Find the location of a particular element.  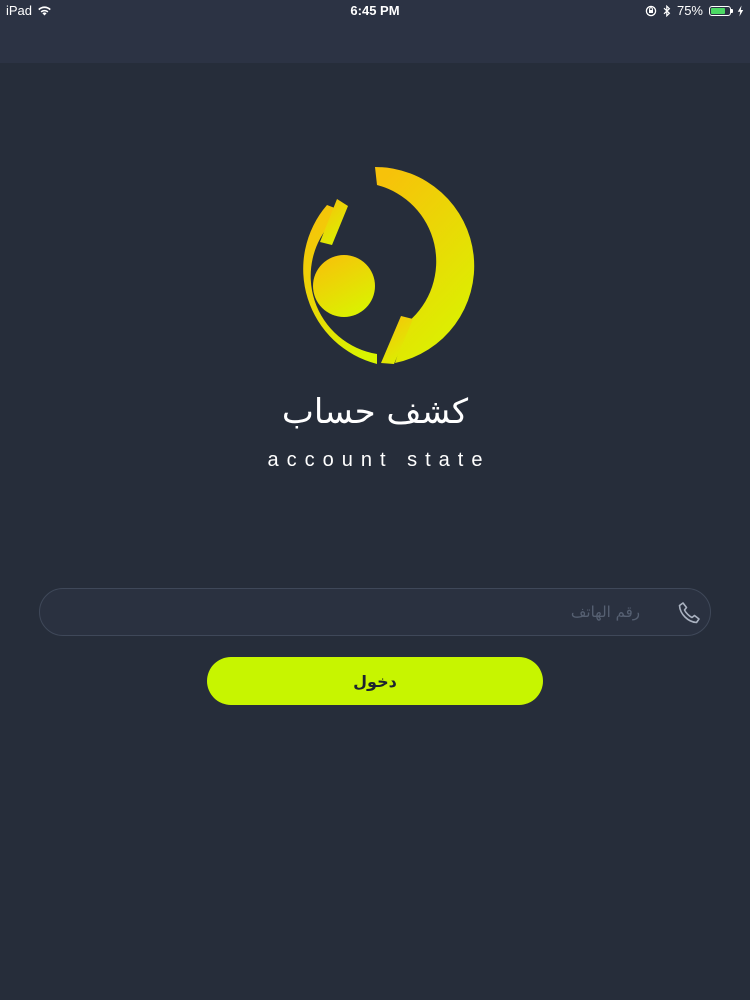

brand-name-english: account state is located at coordinates (379, 460).